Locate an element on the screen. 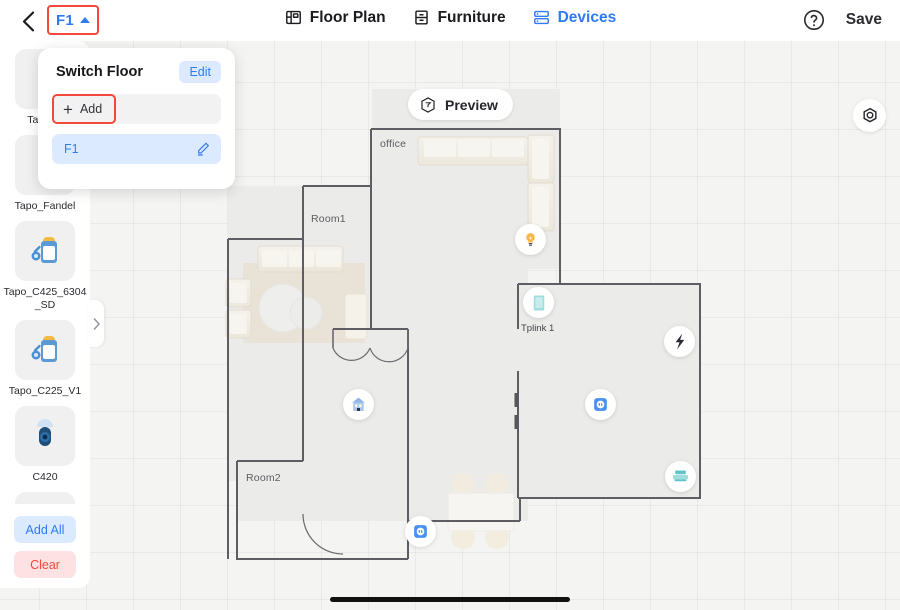 Image resolution: width=900 pixels, height=610 pixels. device-marker-tplink is located at coordinates (538, 302).